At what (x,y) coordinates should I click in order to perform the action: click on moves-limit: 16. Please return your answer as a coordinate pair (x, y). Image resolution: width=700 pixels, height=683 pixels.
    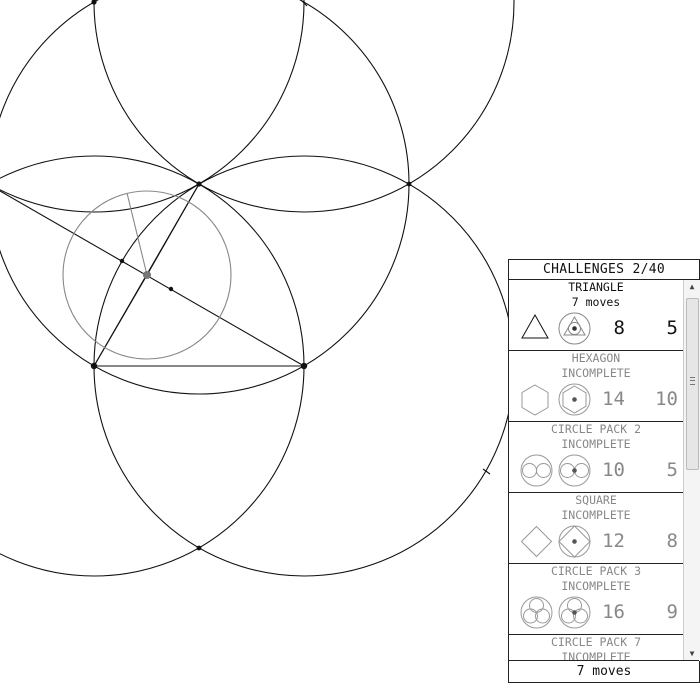
    Looking at the image, I should click on (613, 612).